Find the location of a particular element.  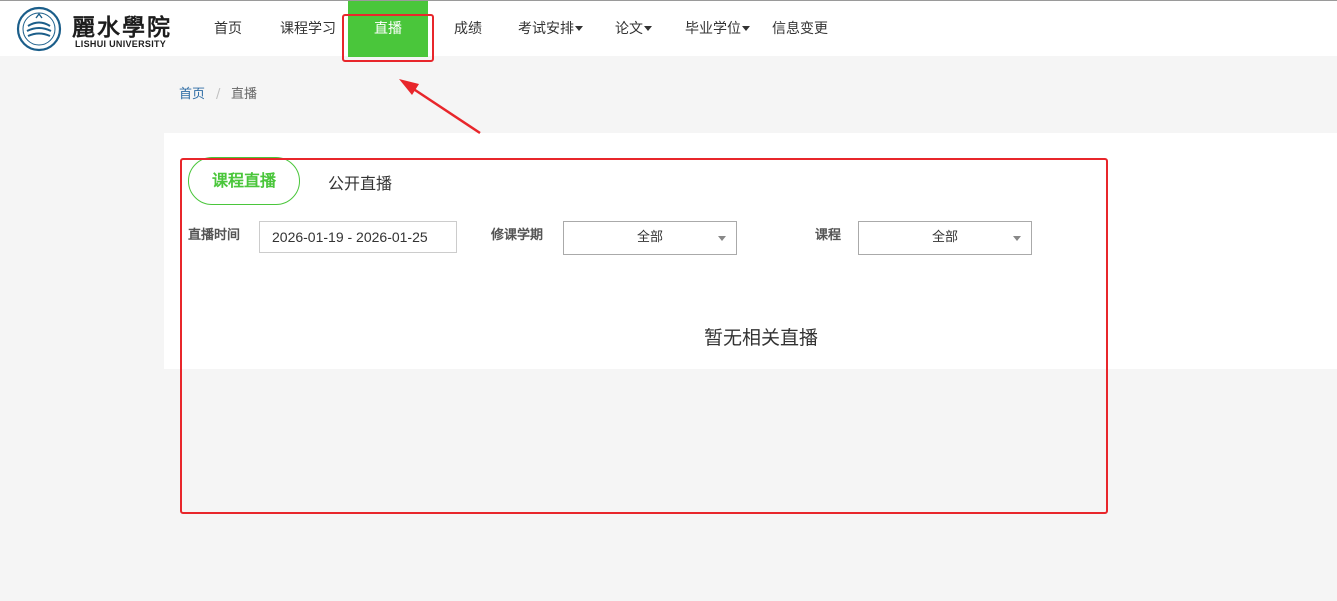

annotation-arrow-icon is located at coordinates (440, 107).